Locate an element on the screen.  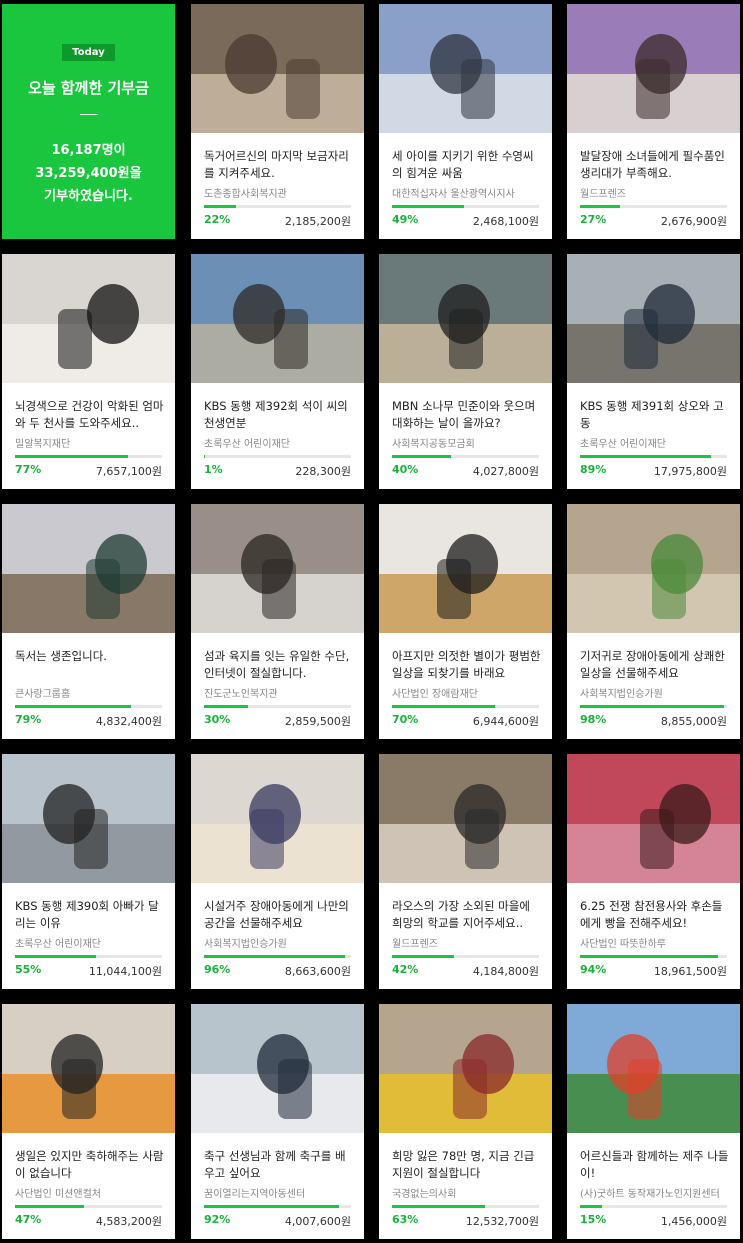
campaign-title: 라오스의 가장 소외된 마을에 희망의 학교를 지어주세요.. is located at coordinates (467, 915).